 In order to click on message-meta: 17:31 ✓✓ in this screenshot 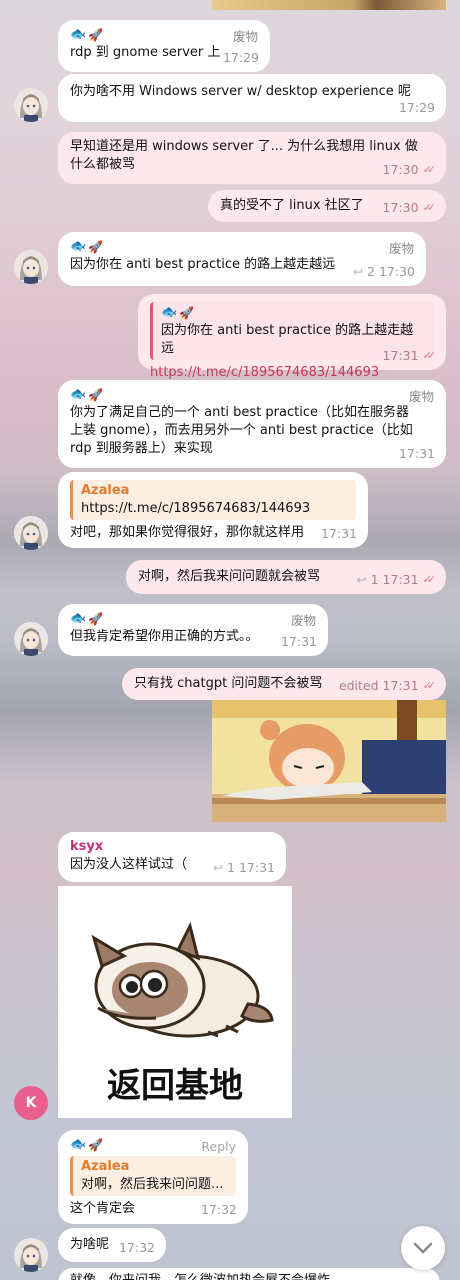, I will do `click(409, 356)`.